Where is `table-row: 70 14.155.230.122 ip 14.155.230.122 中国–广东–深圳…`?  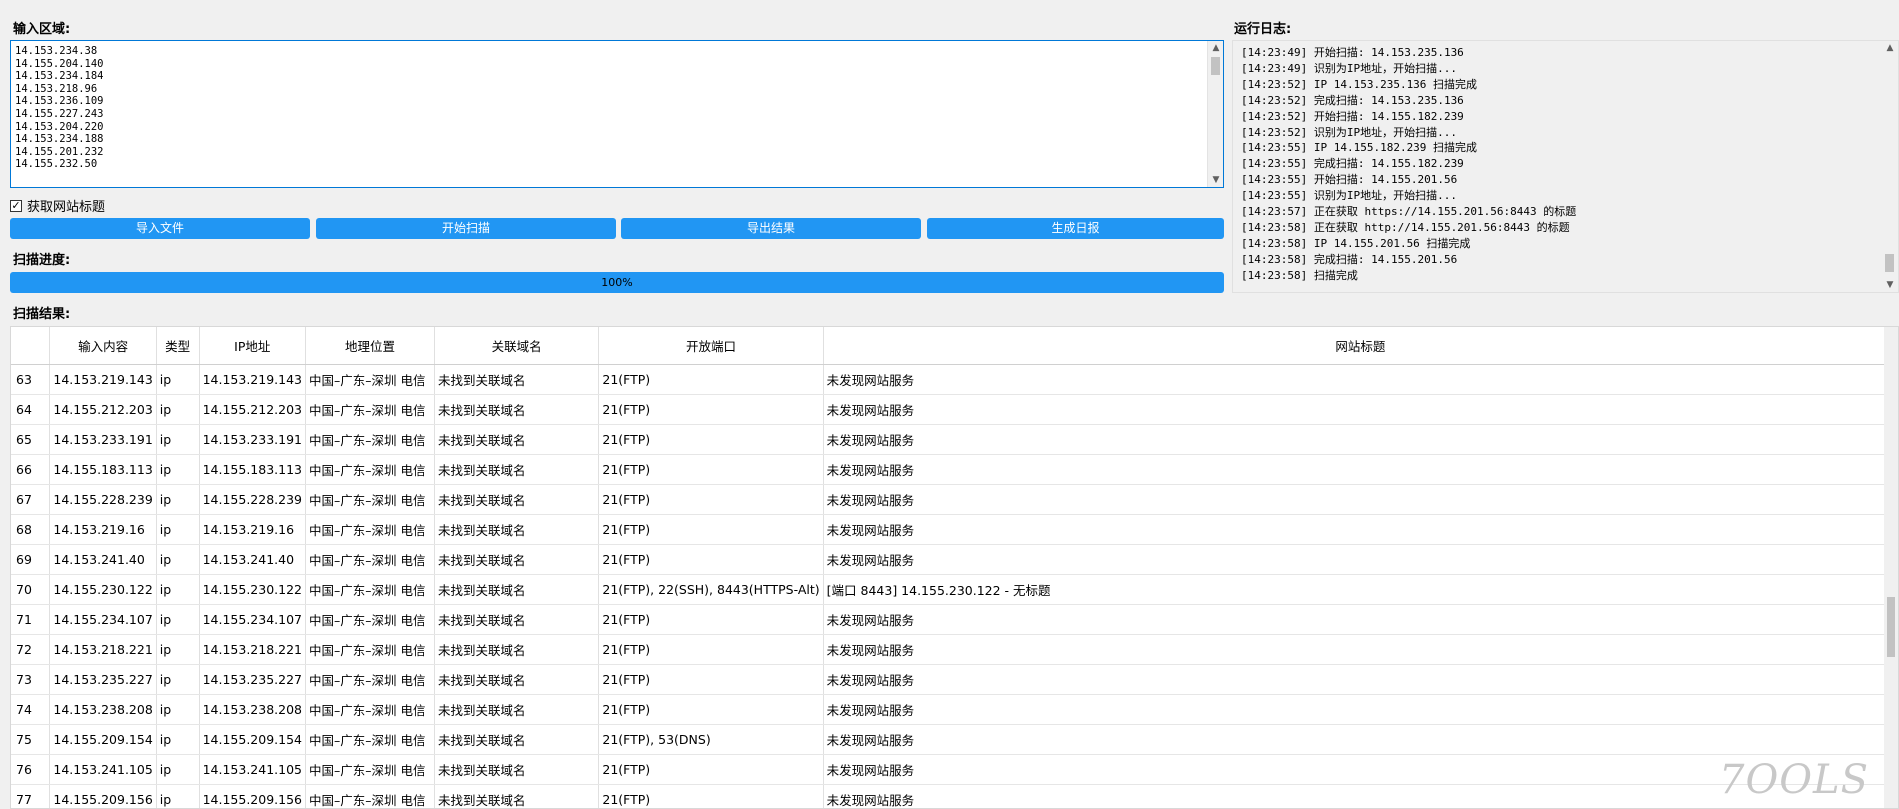 table-row: 70 14.155.230.122 ip 14.155.230.122 中国–广东–深圳… is located at coordinates (954, 589).